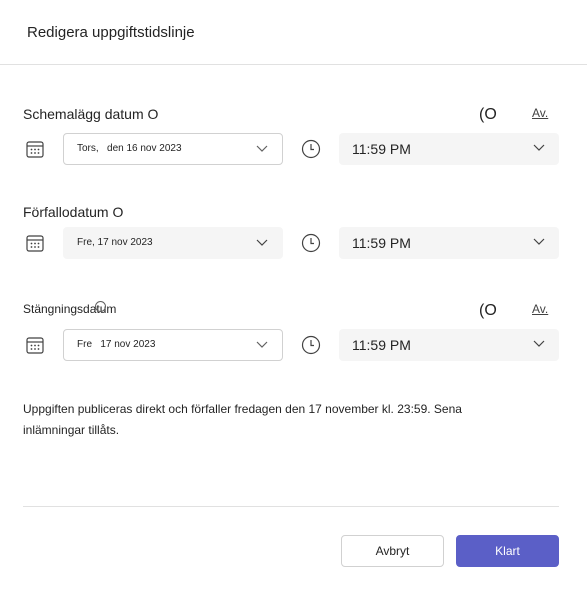  What do you see at coordinates (173, 243) in the screenshot?
I see `due-date-picker: Fre, 17 nov 2023` at bounding box center [173, 243].